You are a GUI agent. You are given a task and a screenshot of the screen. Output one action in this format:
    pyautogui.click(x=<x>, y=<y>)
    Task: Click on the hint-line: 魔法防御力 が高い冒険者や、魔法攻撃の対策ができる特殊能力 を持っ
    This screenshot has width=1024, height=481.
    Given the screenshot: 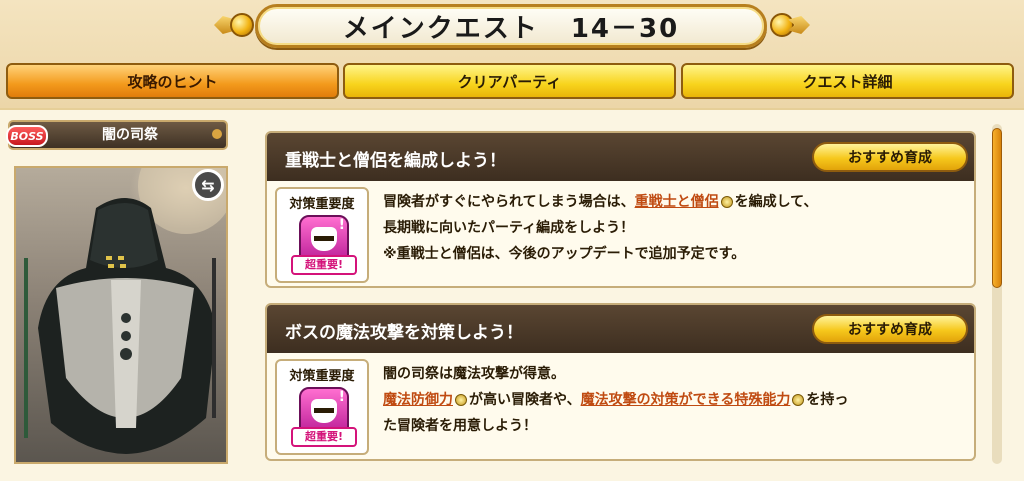 What is the action you would take?
    pyautogui.click(x=671, y=400)
    